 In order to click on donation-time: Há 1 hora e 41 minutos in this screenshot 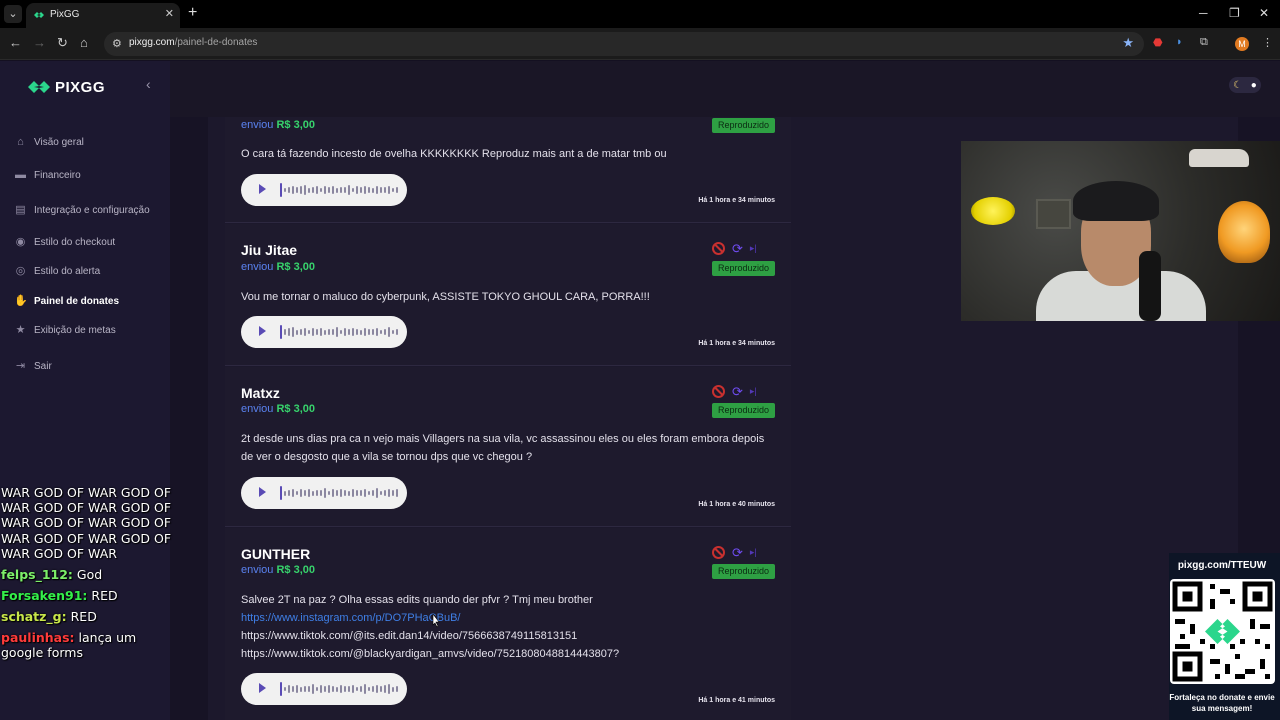, I will do `click(736, 700)`.